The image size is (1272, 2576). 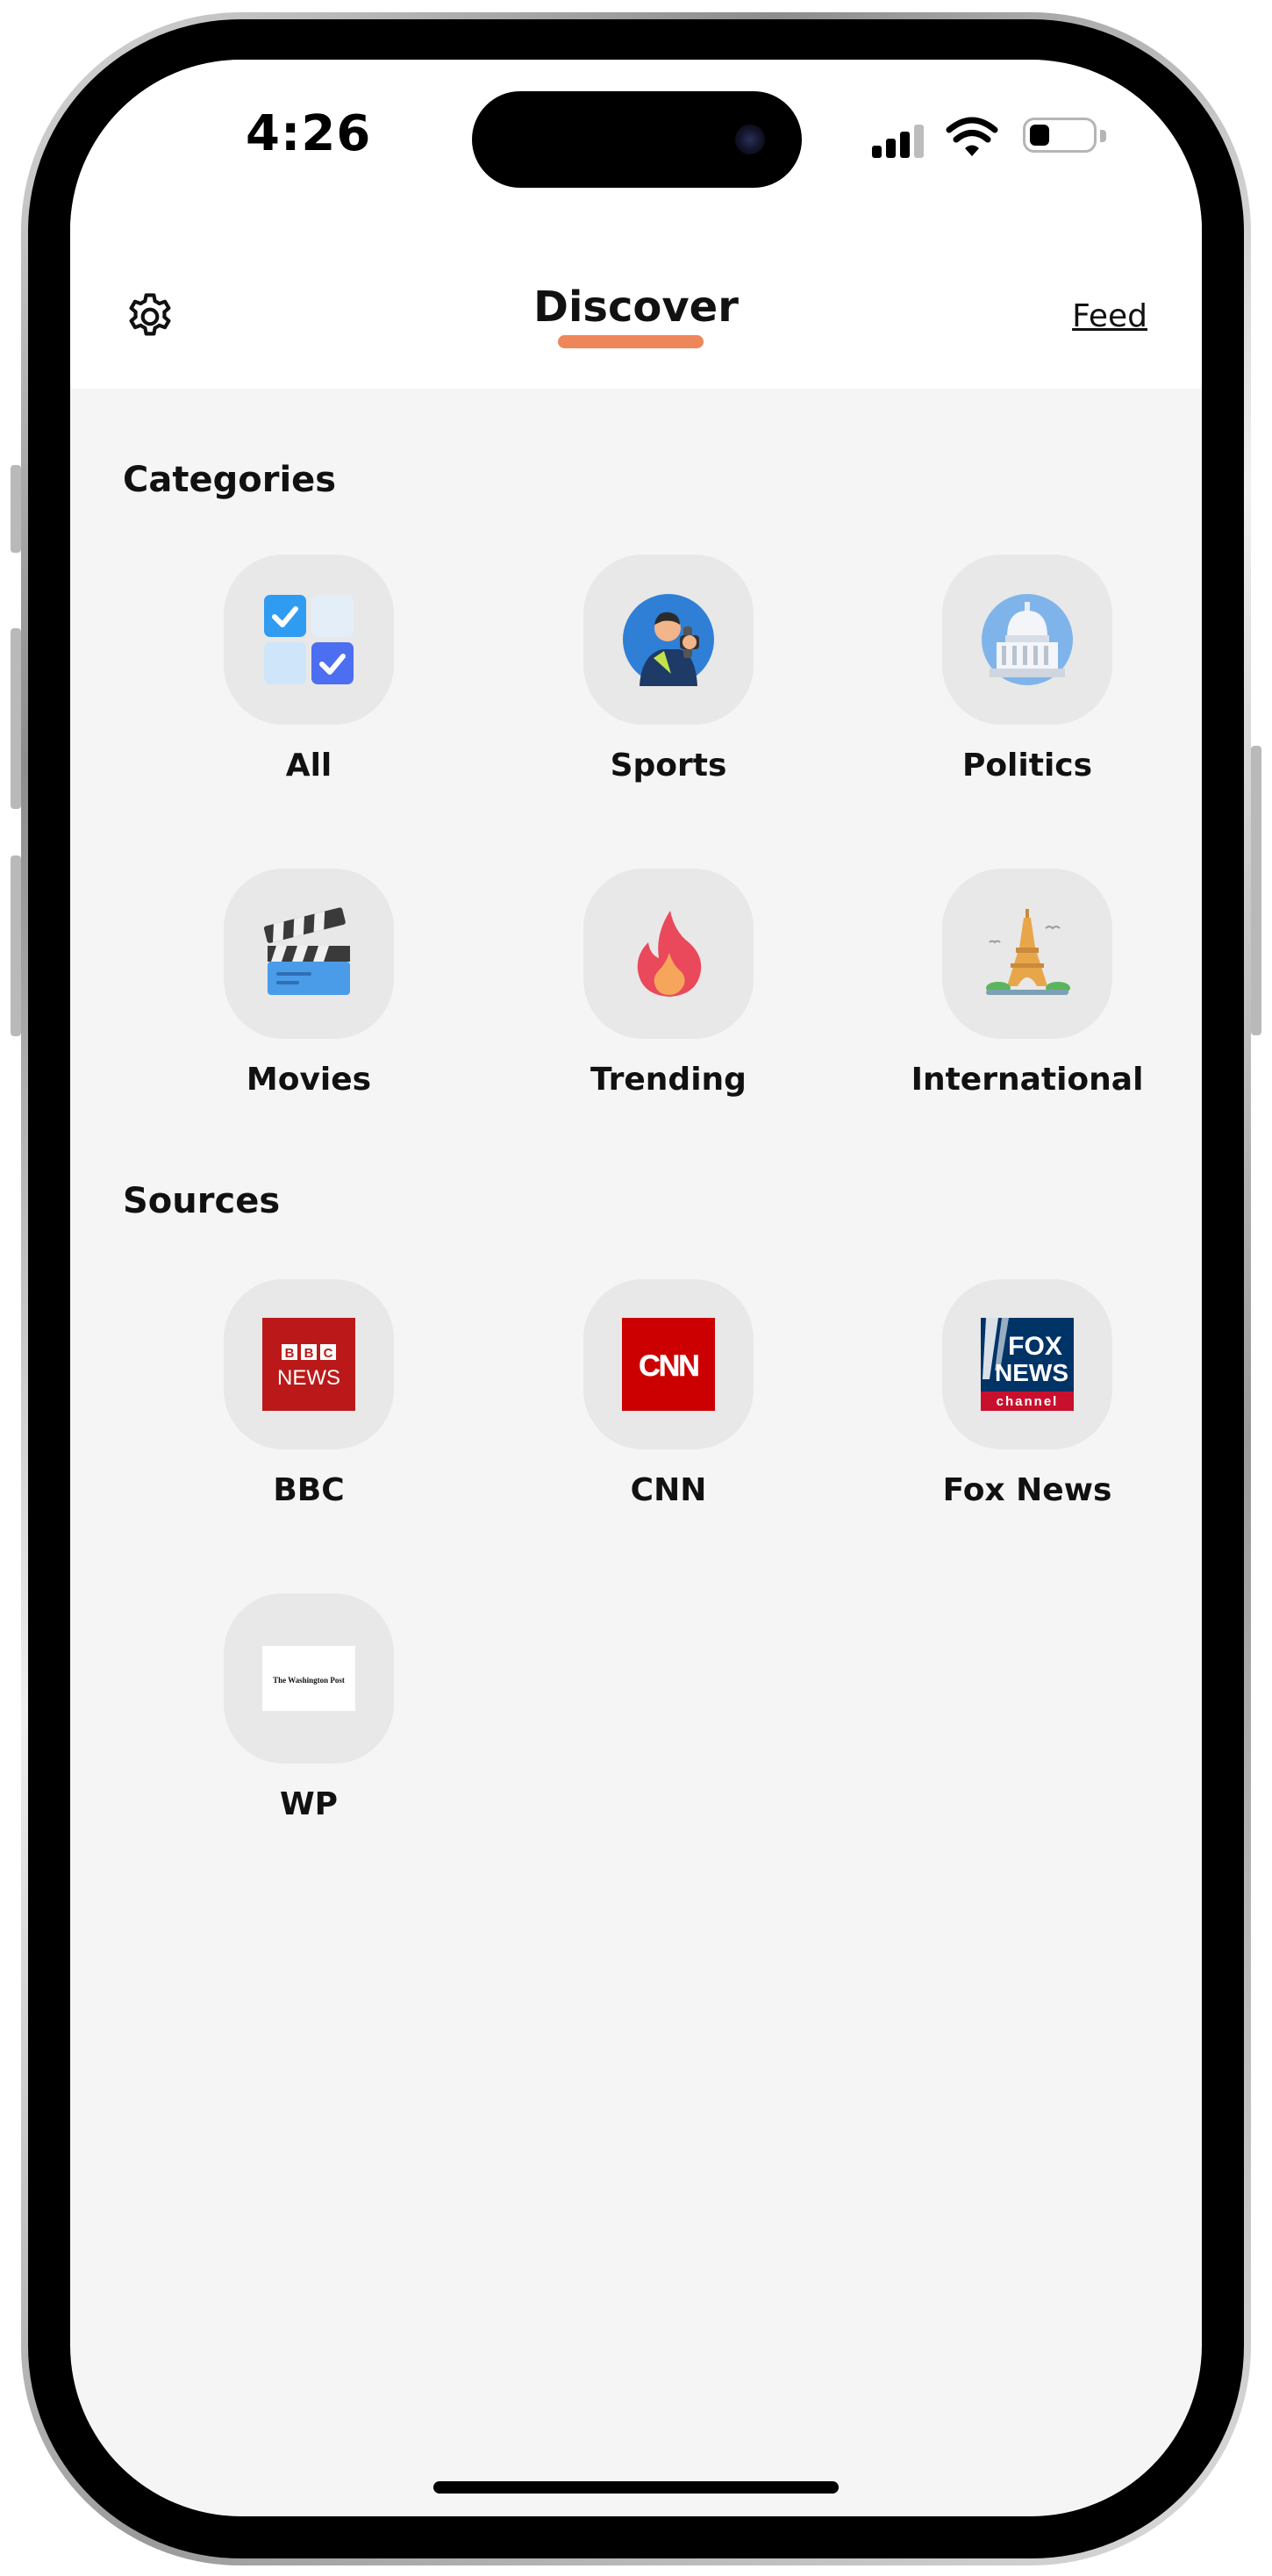 I want to click on home-indicator, so click(x=636, y=2487).